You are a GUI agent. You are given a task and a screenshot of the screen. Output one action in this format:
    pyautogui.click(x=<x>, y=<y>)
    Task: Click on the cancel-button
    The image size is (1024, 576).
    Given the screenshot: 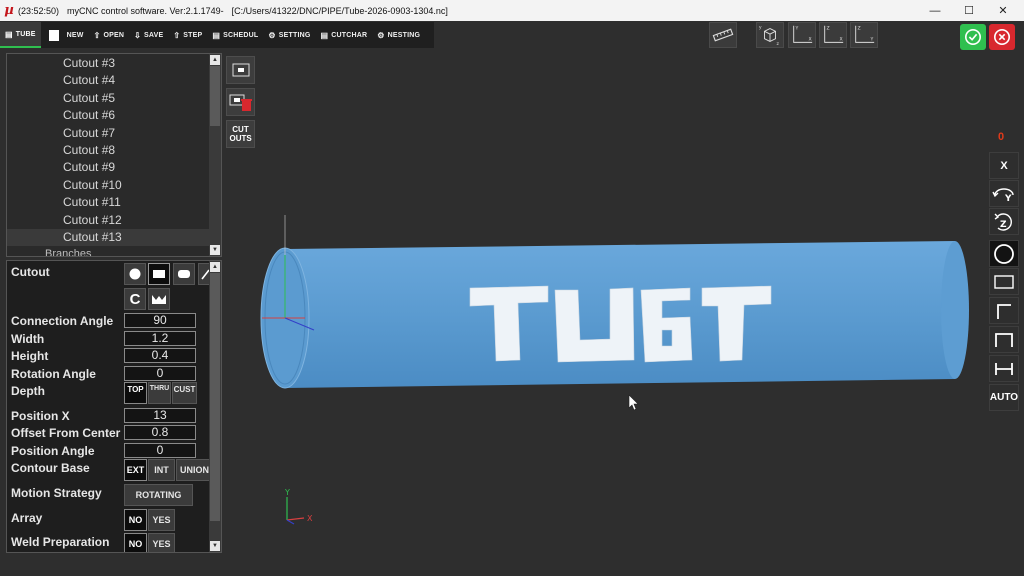 What is the action you would take?
    pyautogui.click(x=1002, y=37)
    